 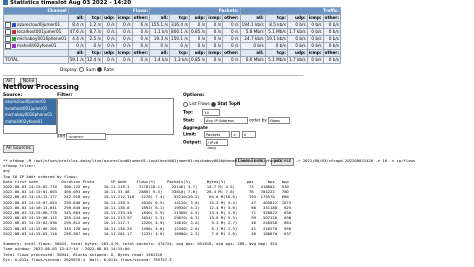 What do you see at coordinates (94, 60) in the screenshot?
I see `total-cell: 12.4 /s` at bounding box center [94, 60].